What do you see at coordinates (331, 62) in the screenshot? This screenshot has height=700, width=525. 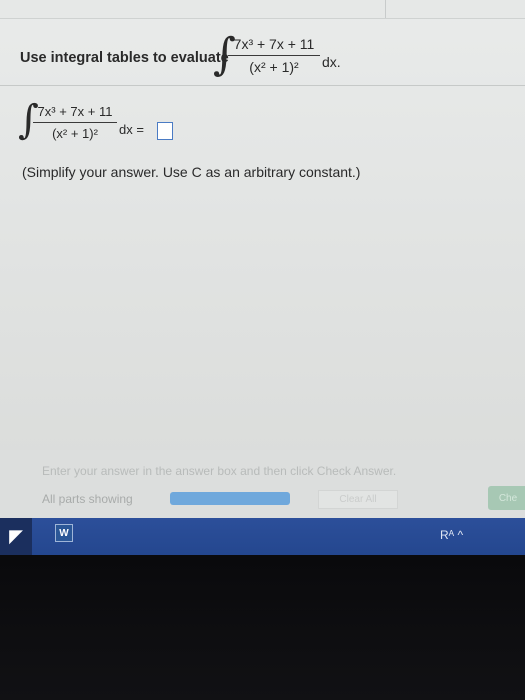 I see `question-differential: dx.` at bounding box center [331, 62].